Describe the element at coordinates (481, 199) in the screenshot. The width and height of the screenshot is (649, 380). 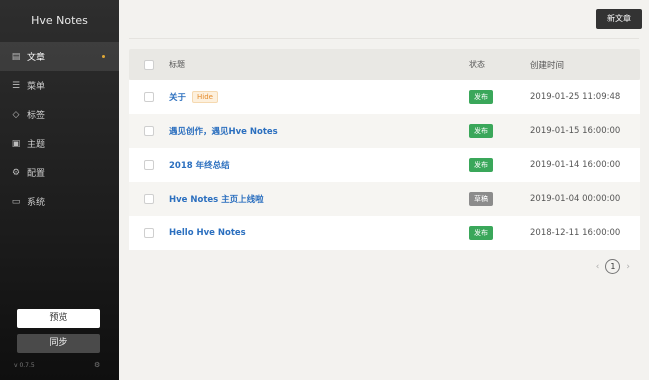
I see `status-badge: 草稿` at that location.